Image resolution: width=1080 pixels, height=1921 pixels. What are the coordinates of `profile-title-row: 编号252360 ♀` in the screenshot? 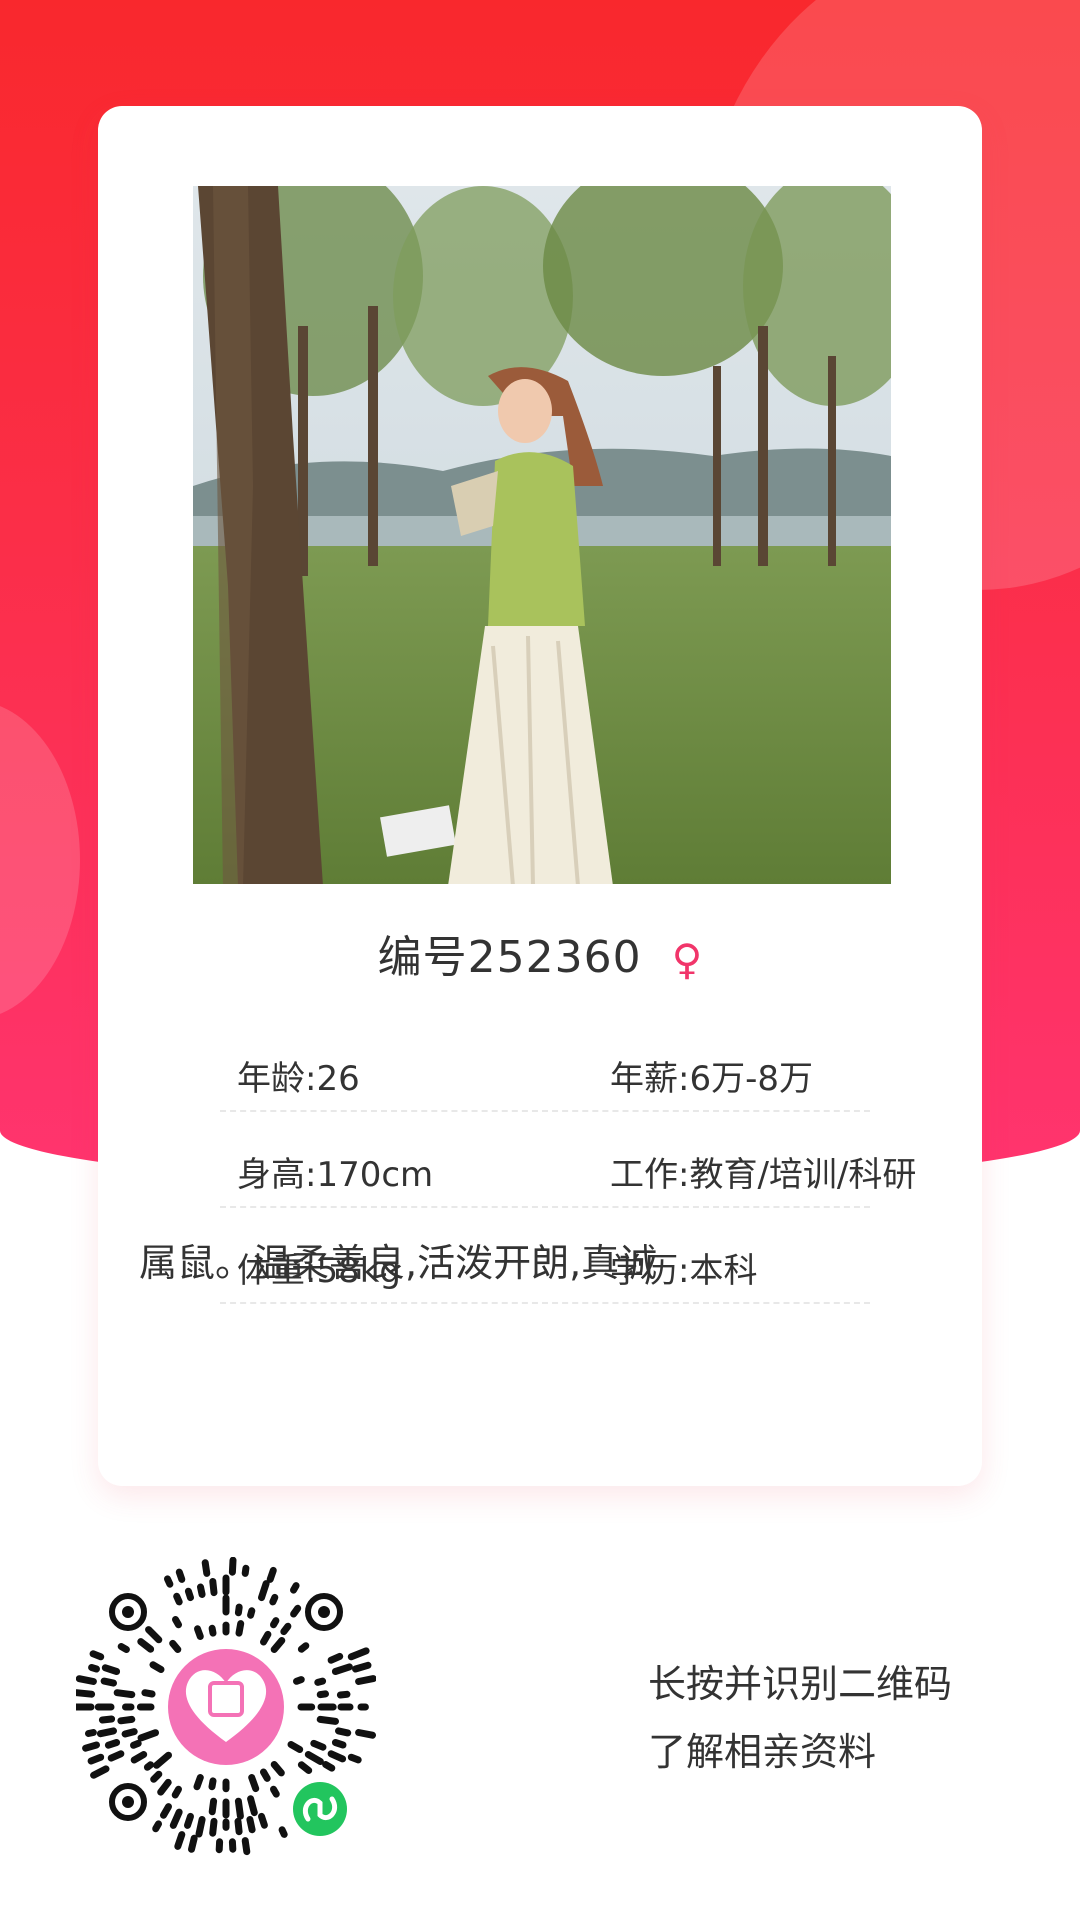 It's located at (540, 952).